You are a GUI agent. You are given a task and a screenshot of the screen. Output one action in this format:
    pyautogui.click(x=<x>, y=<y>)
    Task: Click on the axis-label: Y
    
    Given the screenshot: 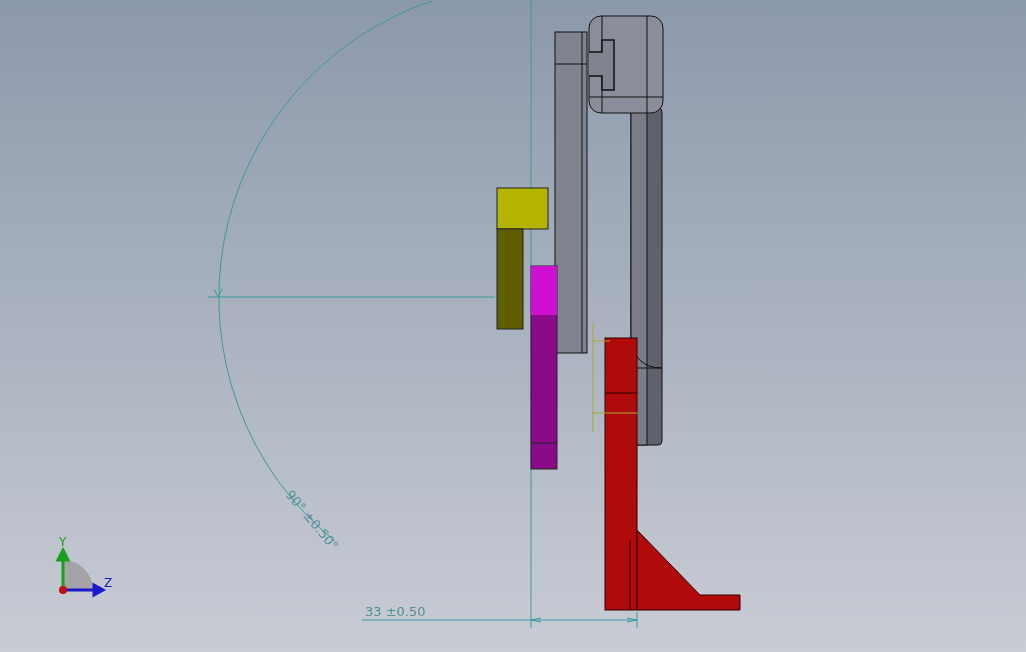 What is the action you would take?
    pyautogui.click(x=63, y=542)
    